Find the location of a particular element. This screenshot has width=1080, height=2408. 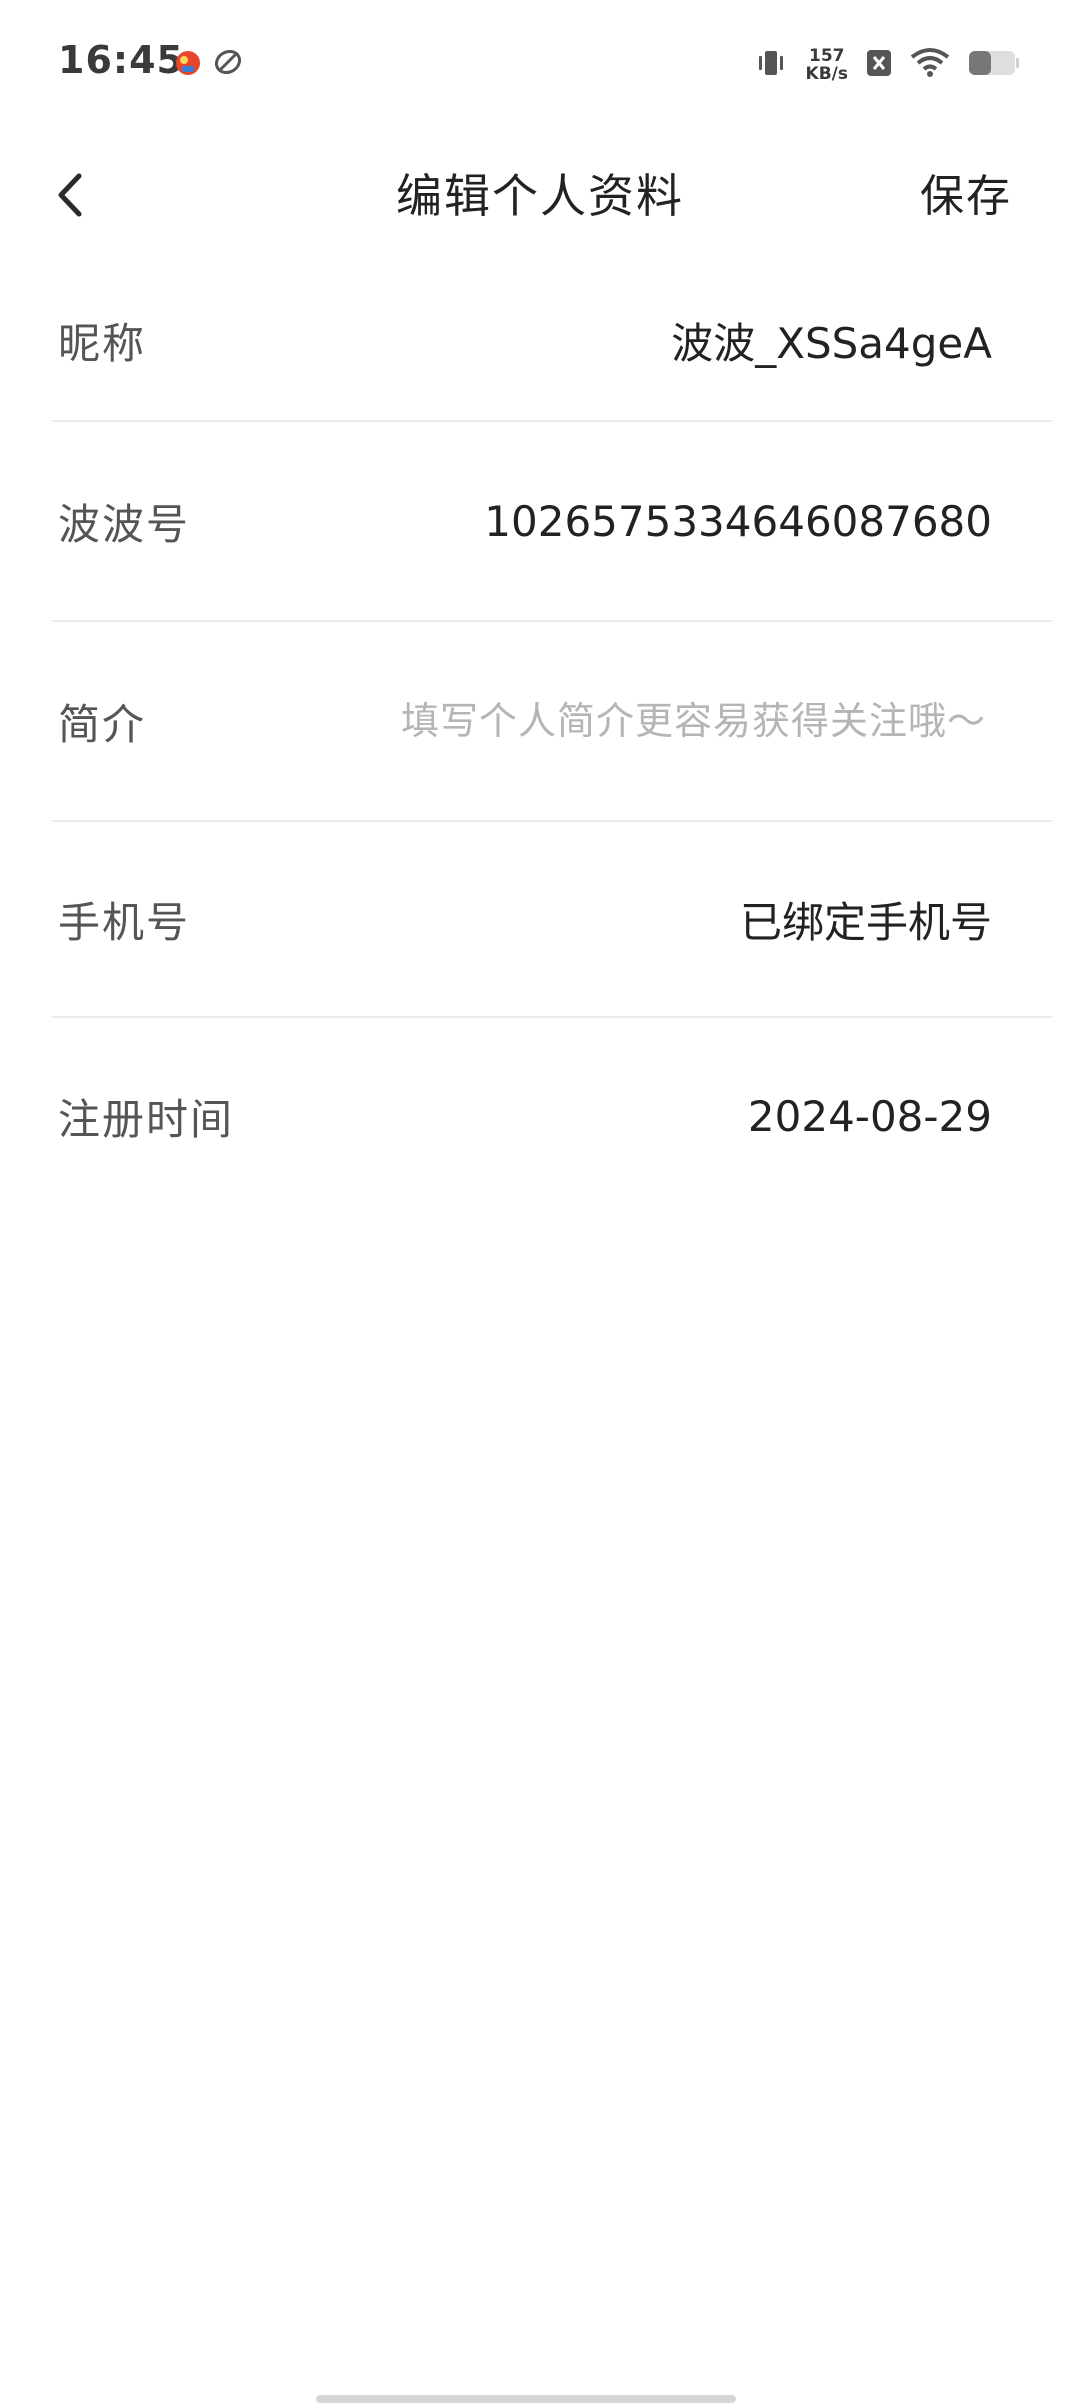

nickname-value: 波波_XSSa4geA is located at coordinates (861, 340).